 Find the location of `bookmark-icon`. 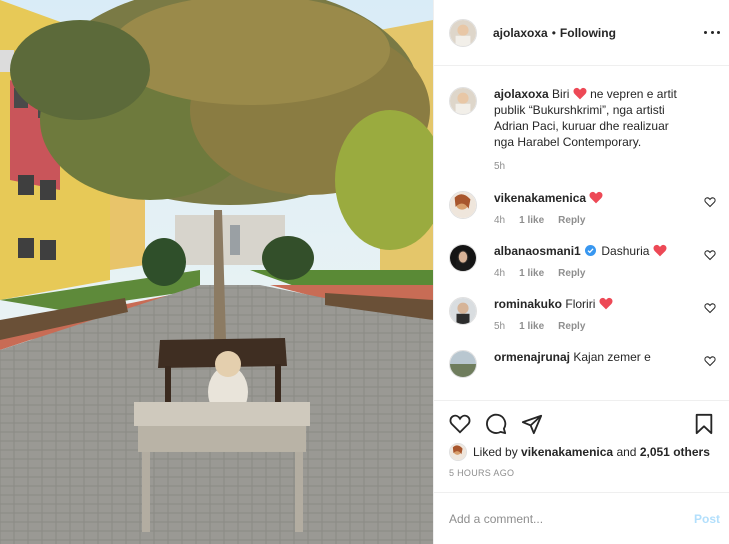

bookmark-icon is located at coordinates (704, 424).